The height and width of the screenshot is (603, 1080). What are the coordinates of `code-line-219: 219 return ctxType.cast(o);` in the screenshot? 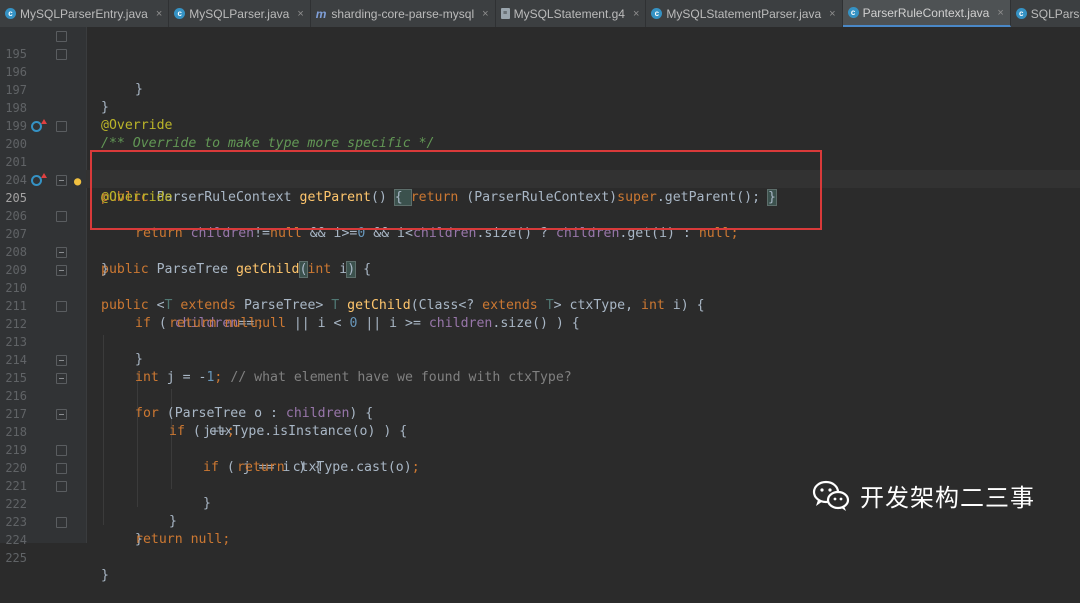 It's located at (540, 449).